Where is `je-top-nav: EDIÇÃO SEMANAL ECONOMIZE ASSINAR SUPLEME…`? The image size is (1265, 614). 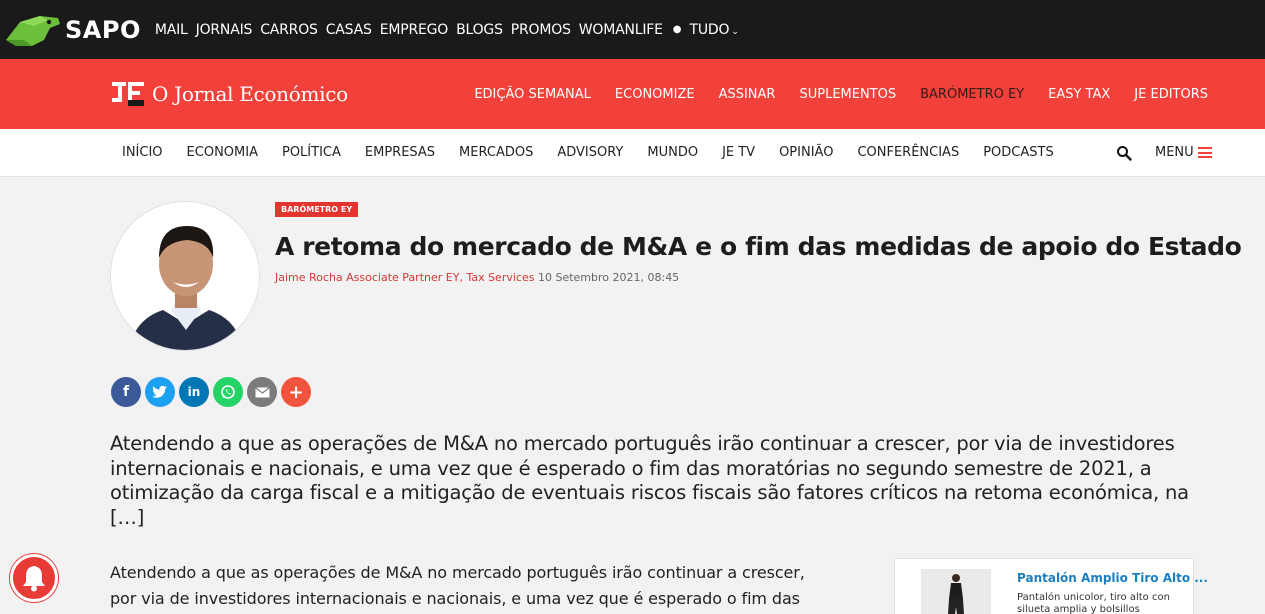 je-top-nav: EDIÇÃO SEMANAL ECONOMIZE ASSINAR SUPLEME… is located at coordinates (829, 94).